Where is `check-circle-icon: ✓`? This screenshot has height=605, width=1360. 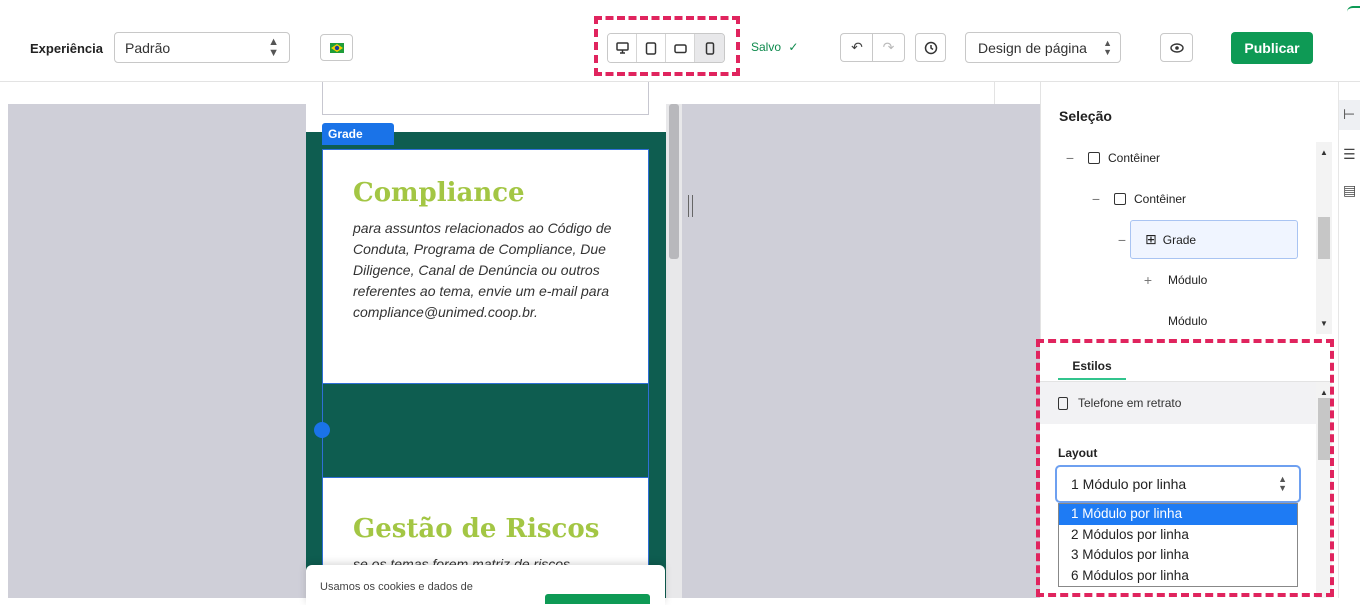
check-circle-icon: ✓ is located at coordinates (793, 47).